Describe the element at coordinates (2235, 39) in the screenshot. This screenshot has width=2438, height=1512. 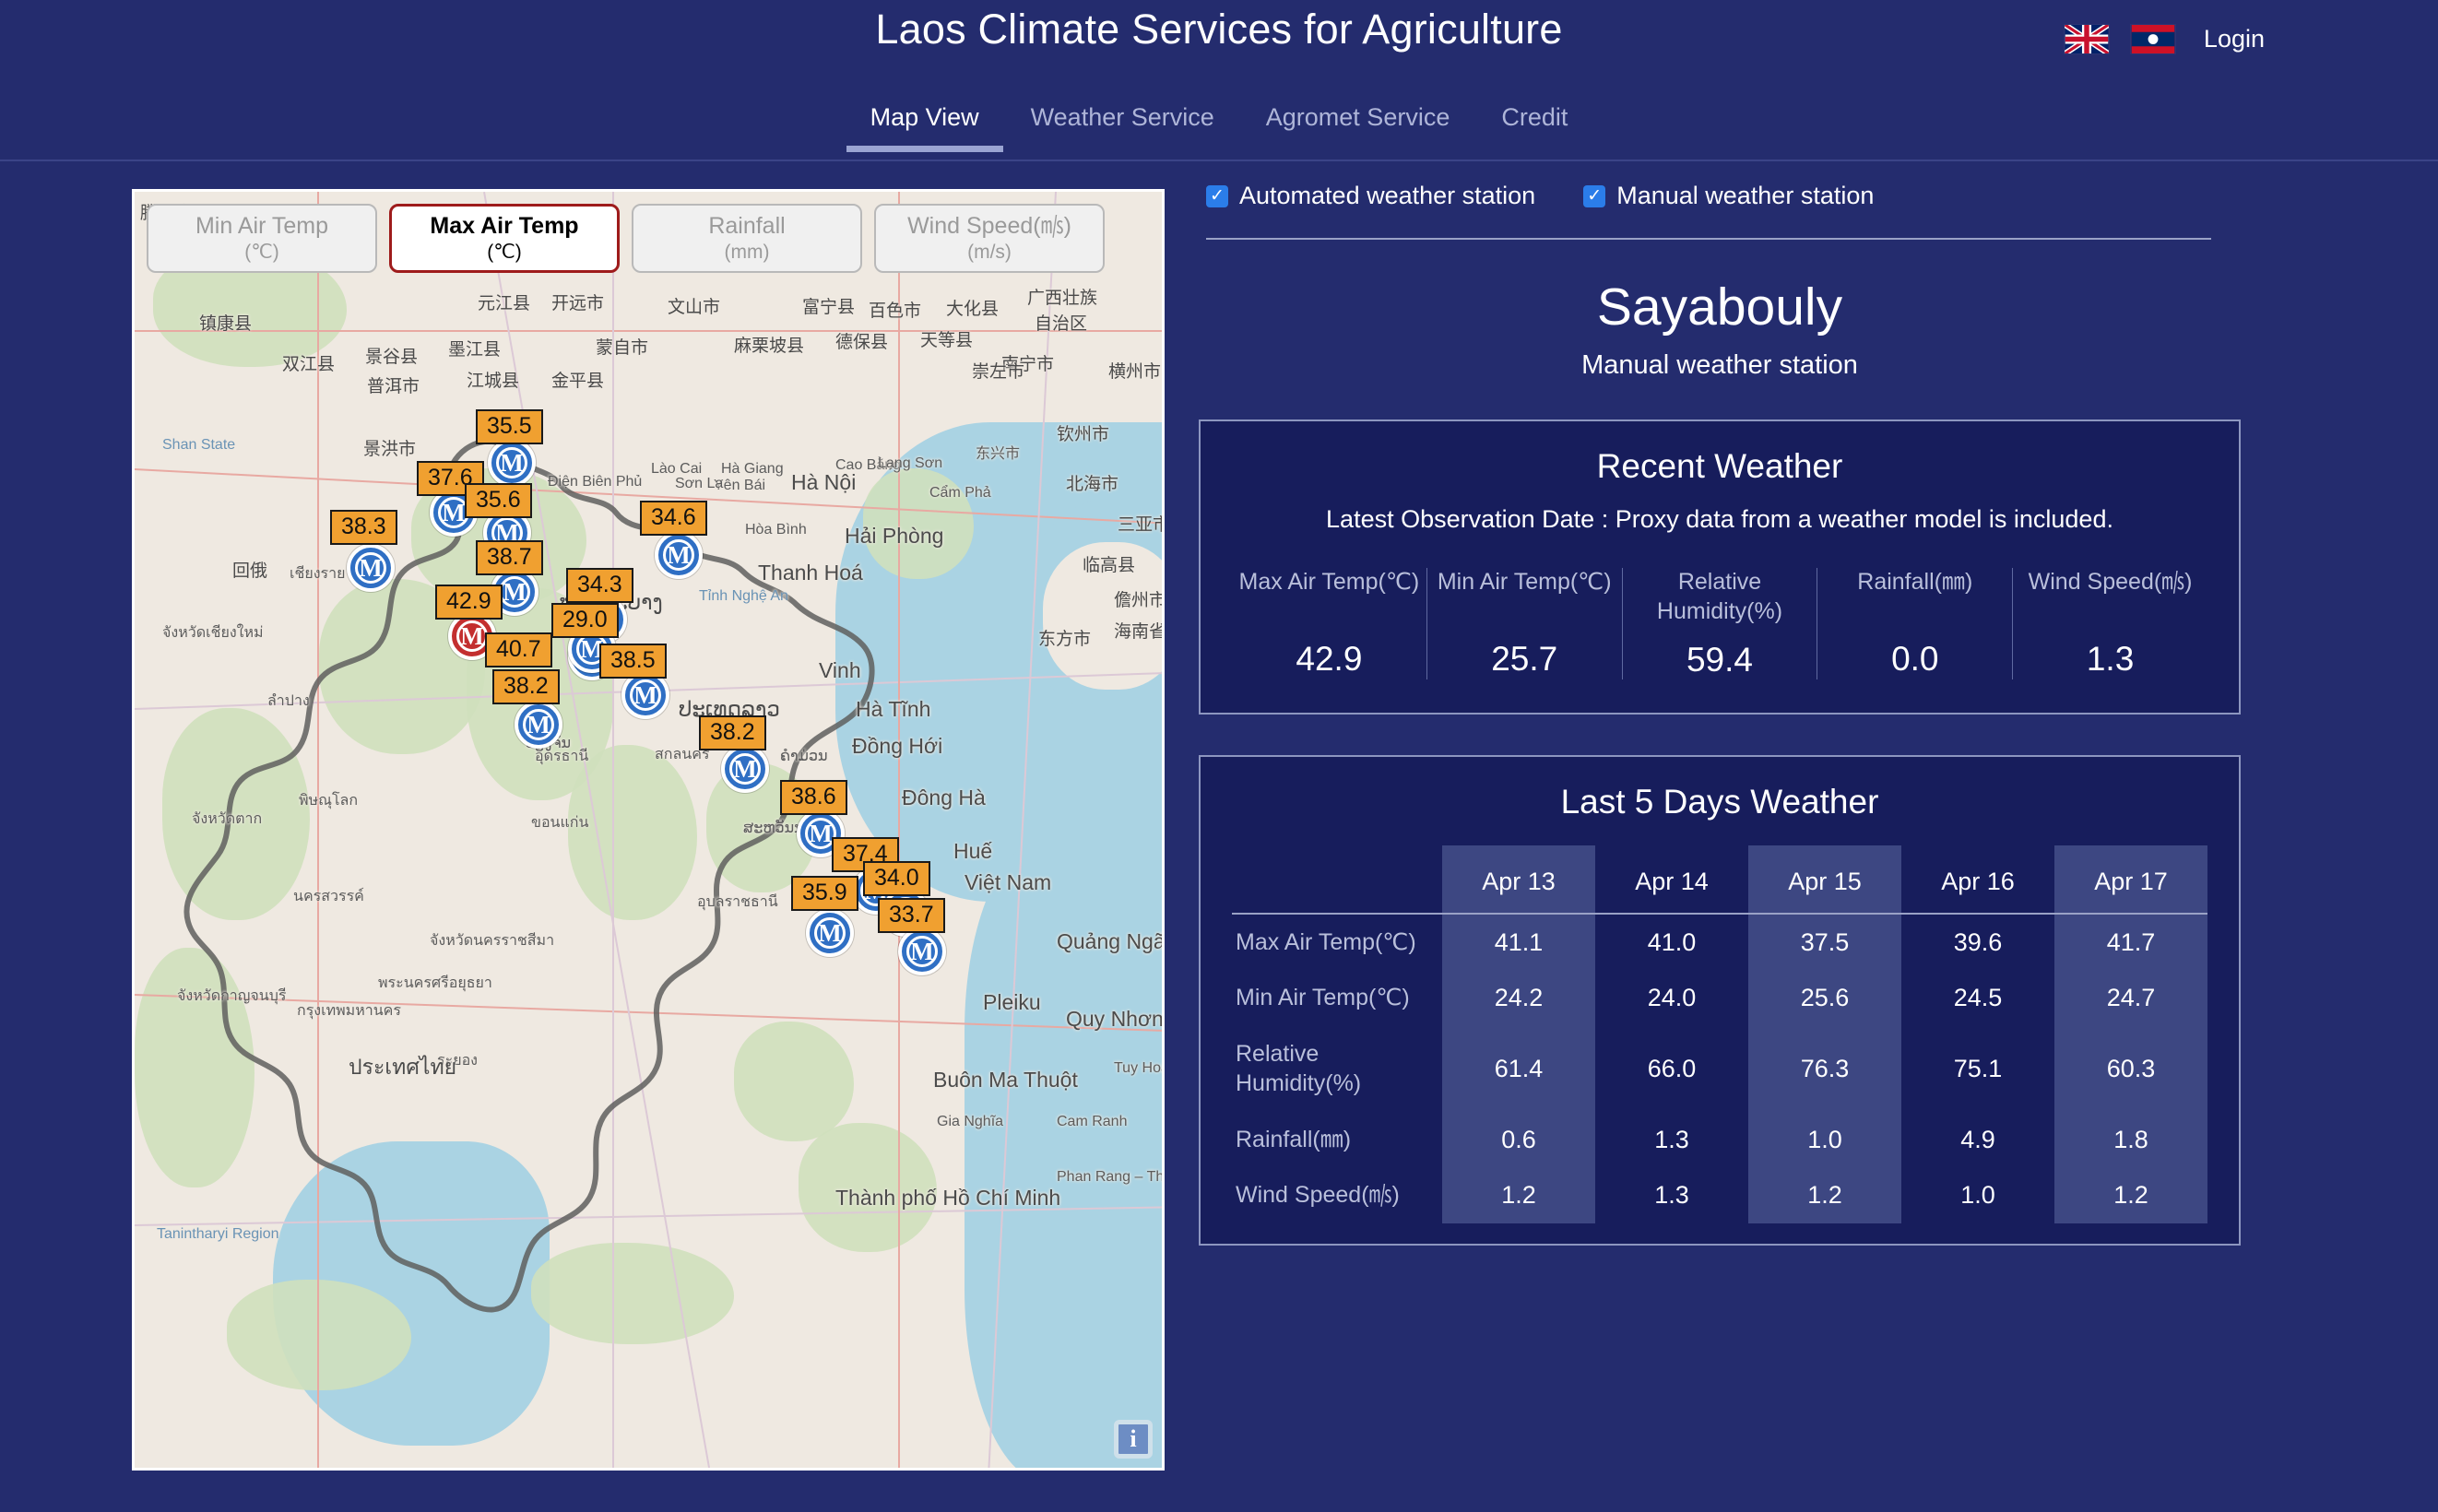
I see `login-button: Login` at that location.